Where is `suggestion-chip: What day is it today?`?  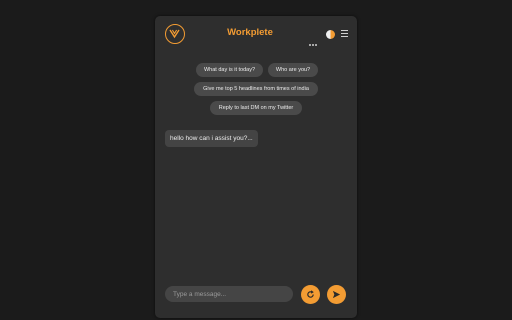 suggestion-chip: What day is it today? is located at coordinates (229, 70).